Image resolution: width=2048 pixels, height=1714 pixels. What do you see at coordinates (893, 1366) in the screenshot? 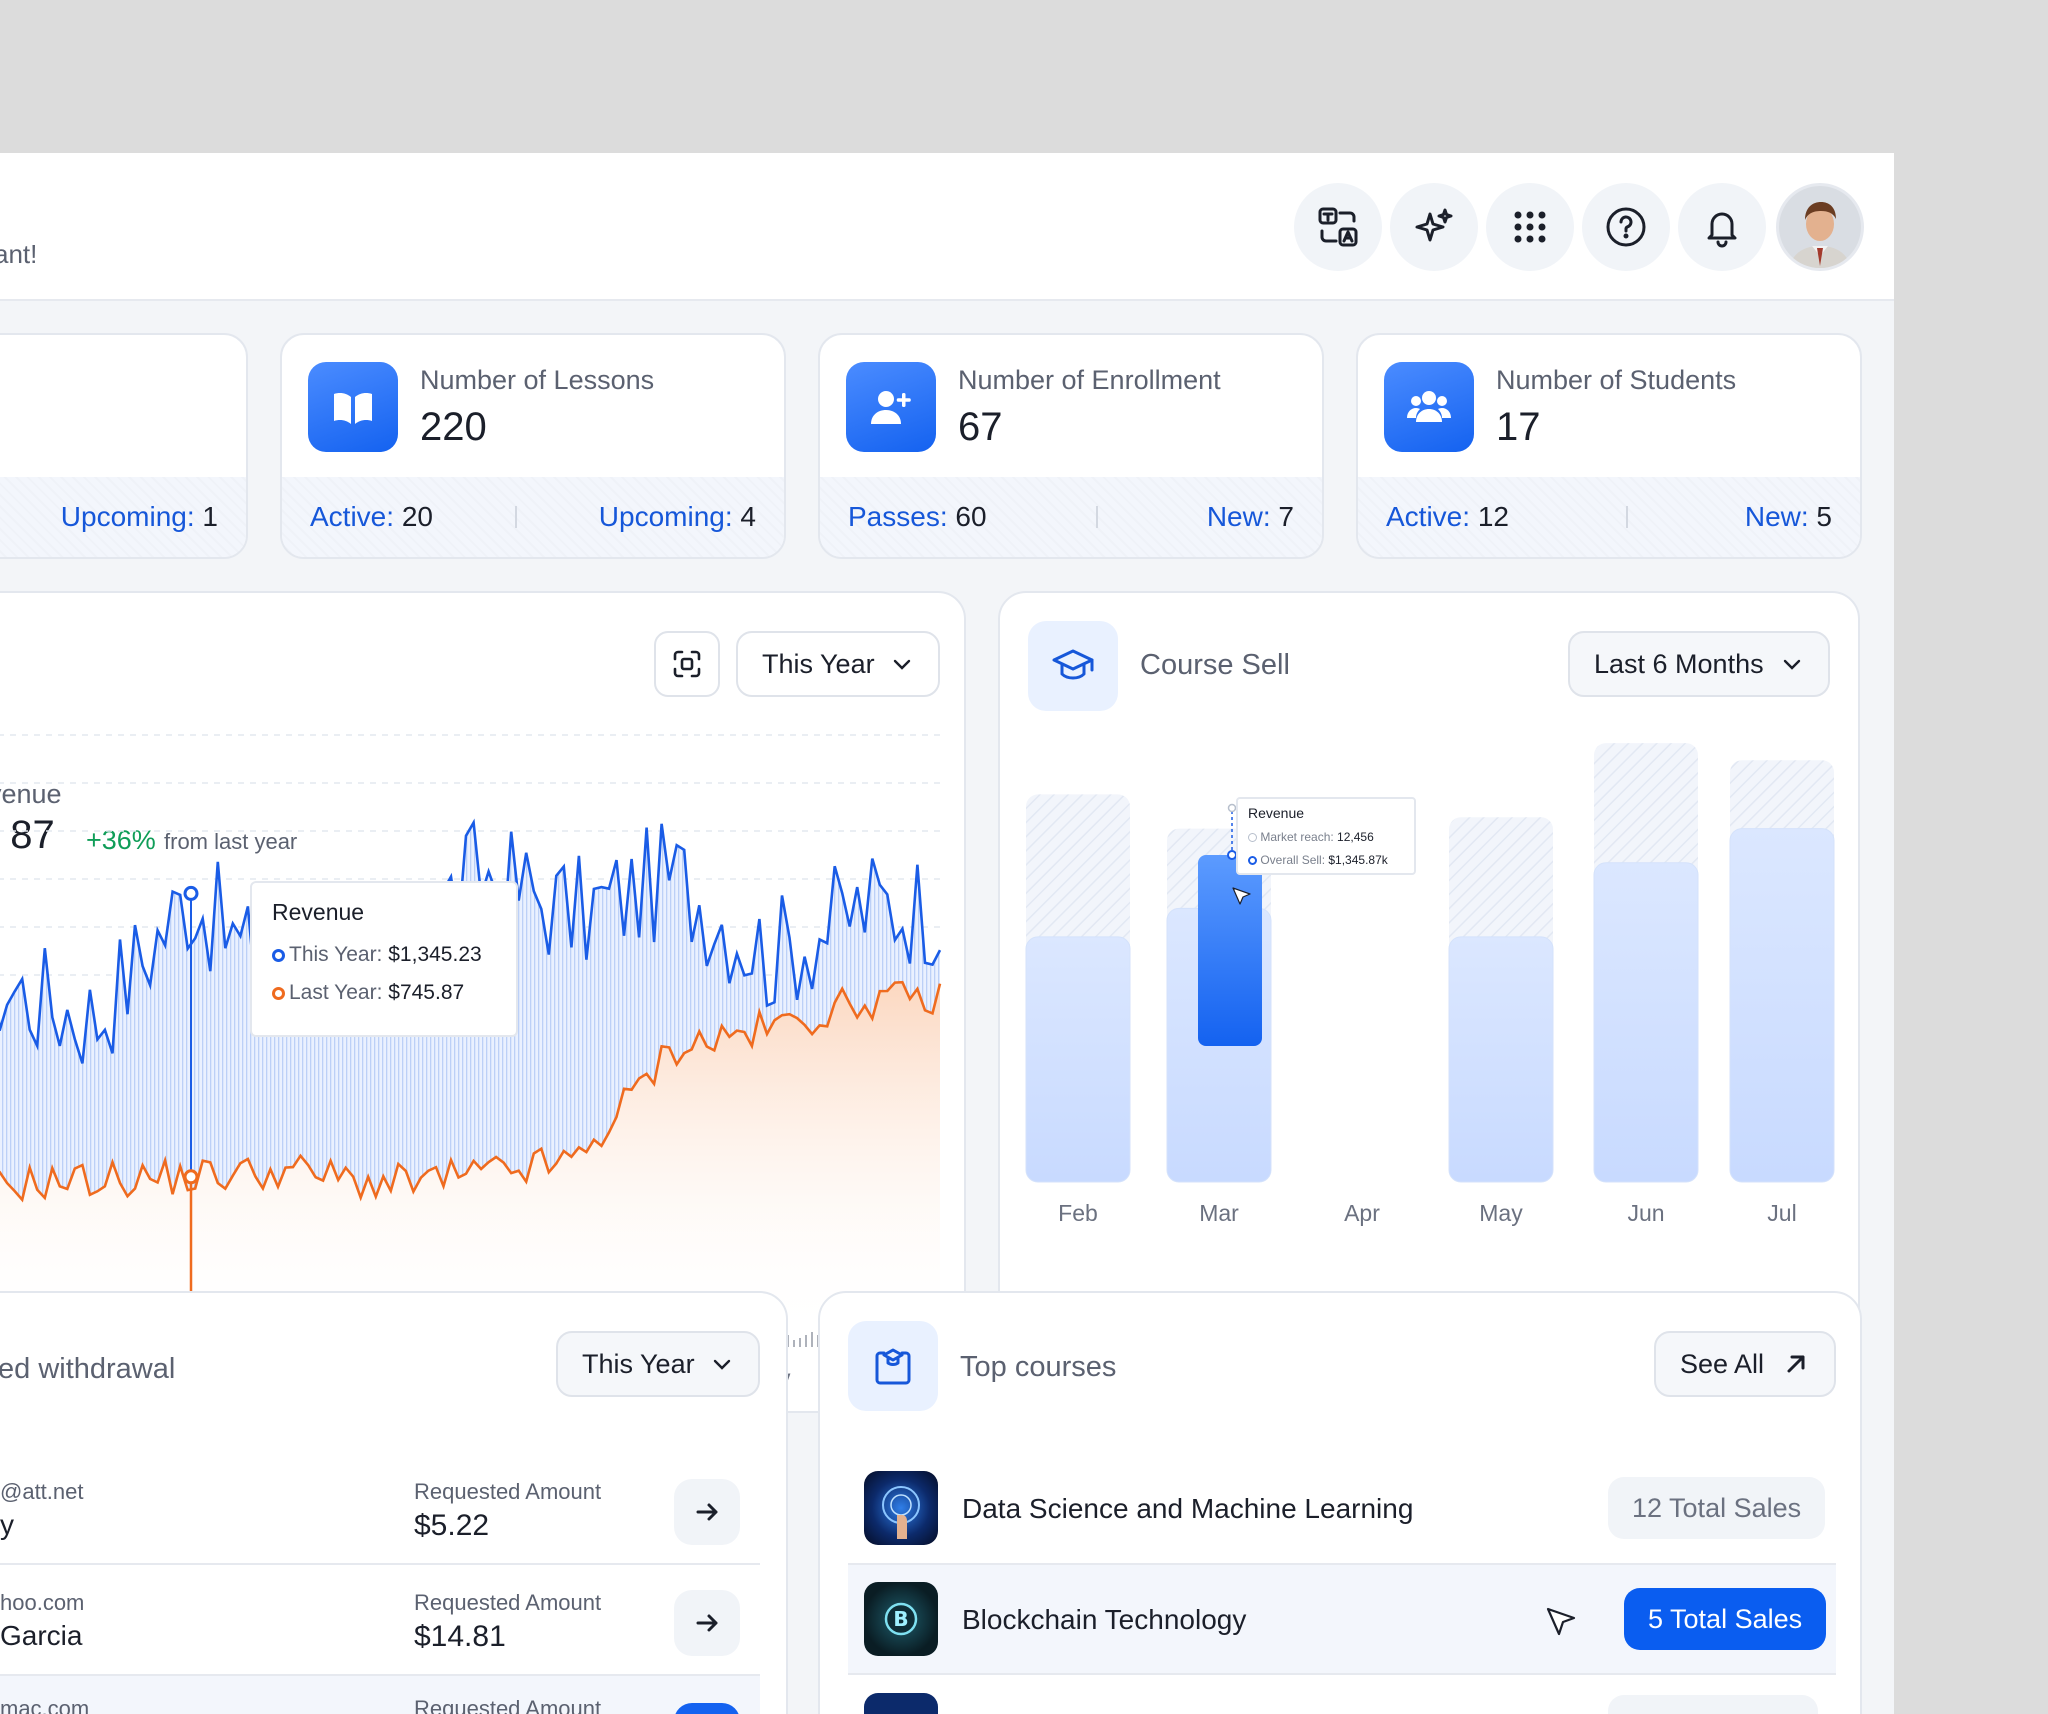
I see `top-courses-icon-box` at bounding box center [893, 1366].